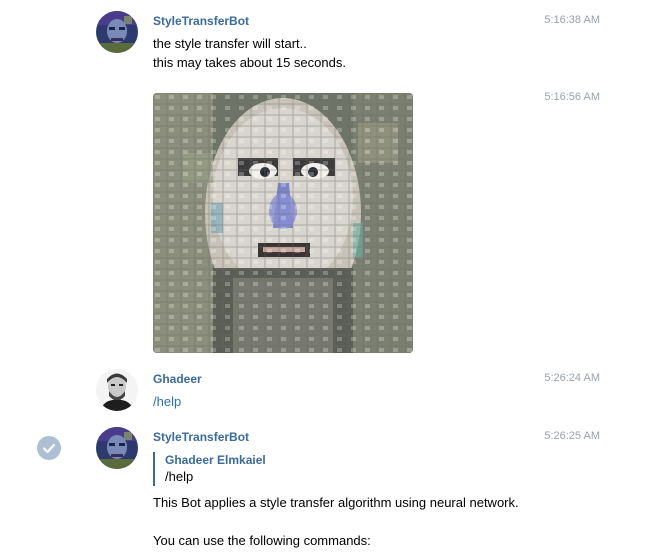 The image size is (649, 554). Describe the element at coordinates (572, 378) in the screenshot. I see `message-timestamp: 5:26:24 AM` at that location.